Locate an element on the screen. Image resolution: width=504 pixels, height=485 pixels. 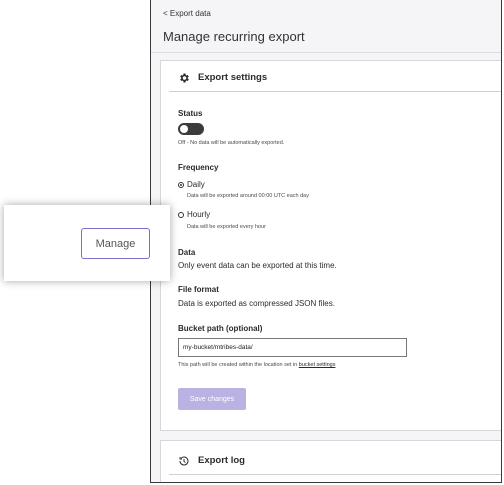
hourly-hint: Data will be exported every hour is located at coordinates (226, 227).